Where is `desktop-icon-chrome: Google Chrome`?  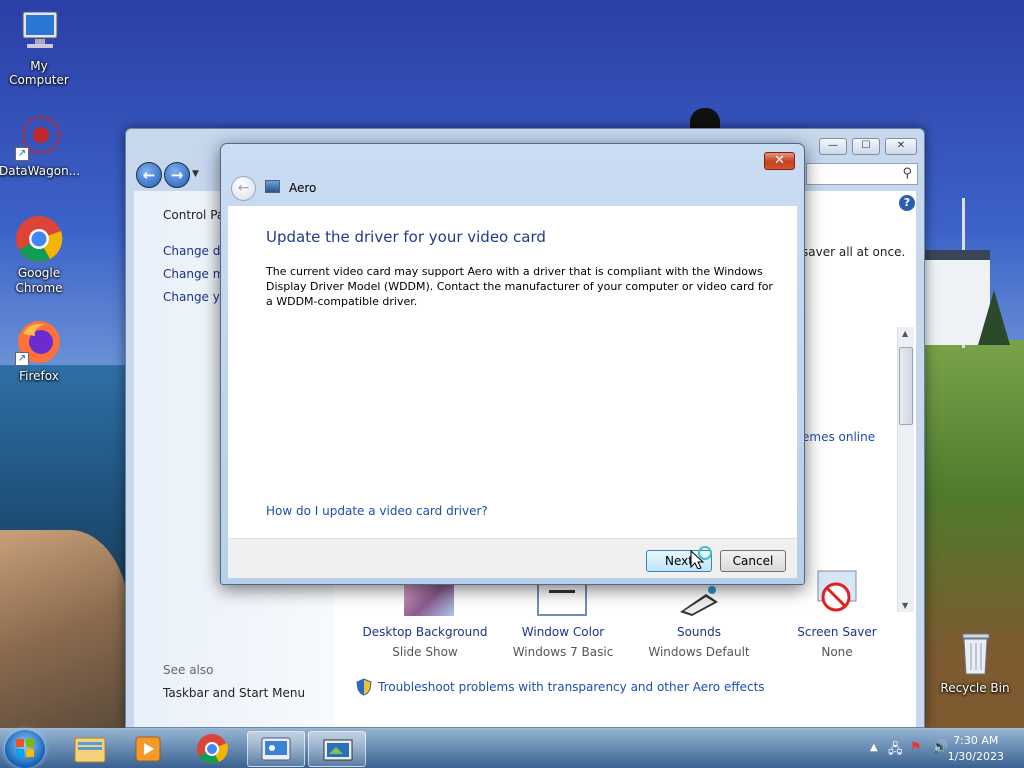
desktop-icon-chrome: Google Chrome is located at coordinates (39, 255).